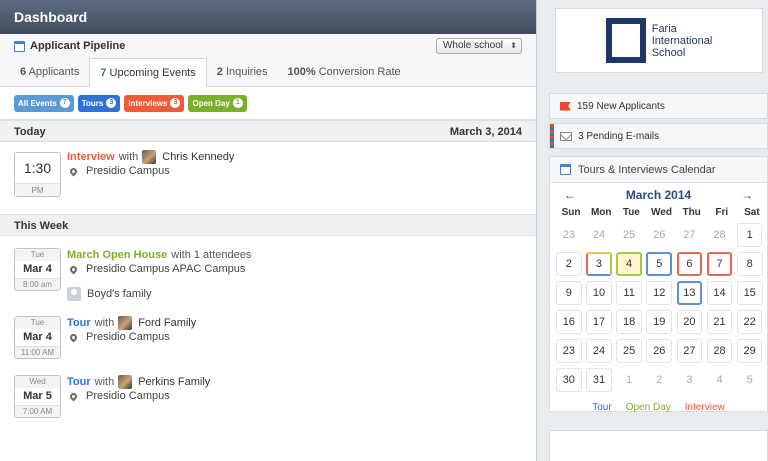 This screenshot has height=461, width=768. What do you see at coordinates (747, 195) in the screenshot?
I see `next-month-icon: →` at bounding box center [747, 195].